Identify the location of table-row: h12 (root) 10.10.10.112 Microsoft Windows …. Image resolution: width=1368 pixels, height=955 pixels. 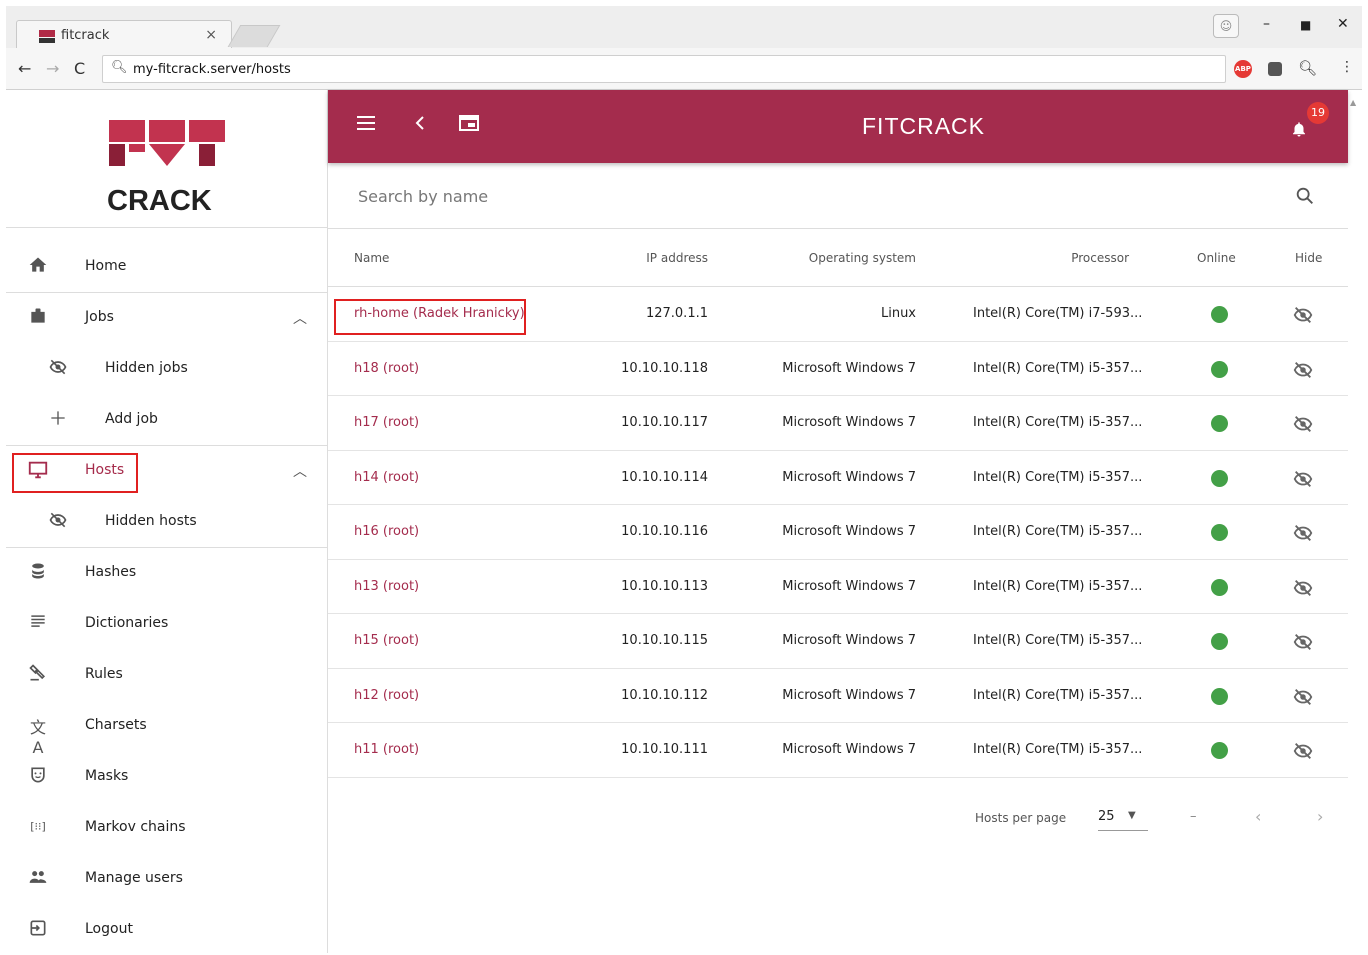
(838, 696).